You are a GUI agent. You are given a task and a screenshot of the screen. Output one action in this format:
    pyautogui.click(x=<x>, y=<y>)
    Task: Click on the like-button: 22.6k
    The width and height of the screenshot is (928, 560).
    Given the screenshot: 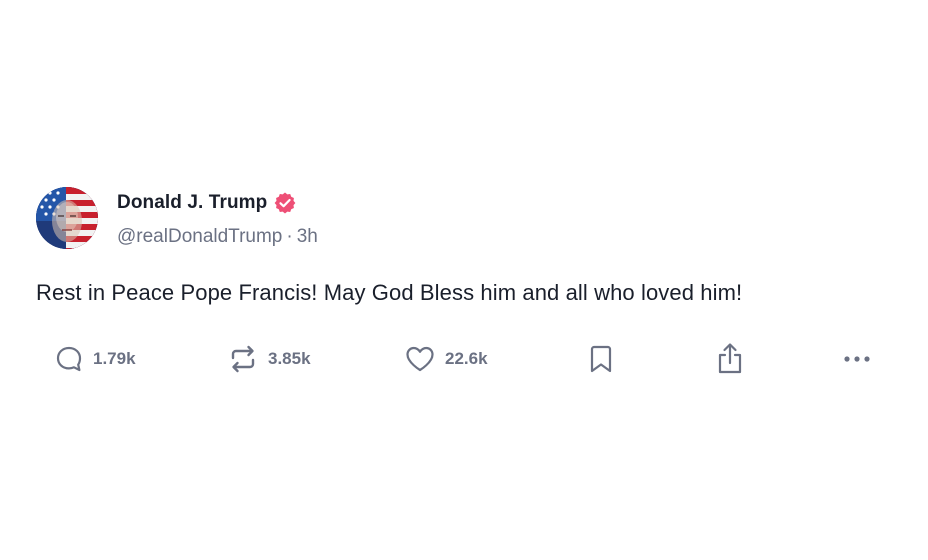 What is the action you would take?
    pyautogui.click(x=446, y=359)
    